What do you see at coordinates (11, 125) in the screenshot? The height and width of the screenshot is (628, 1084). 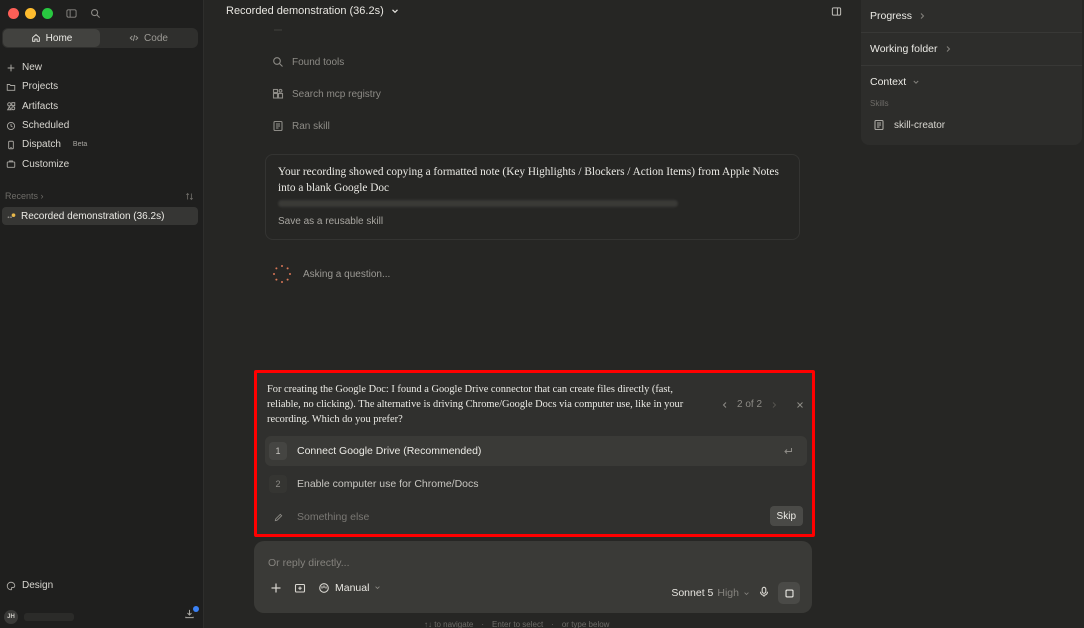 I see `clock-icon` at bounding box center [11, 125].